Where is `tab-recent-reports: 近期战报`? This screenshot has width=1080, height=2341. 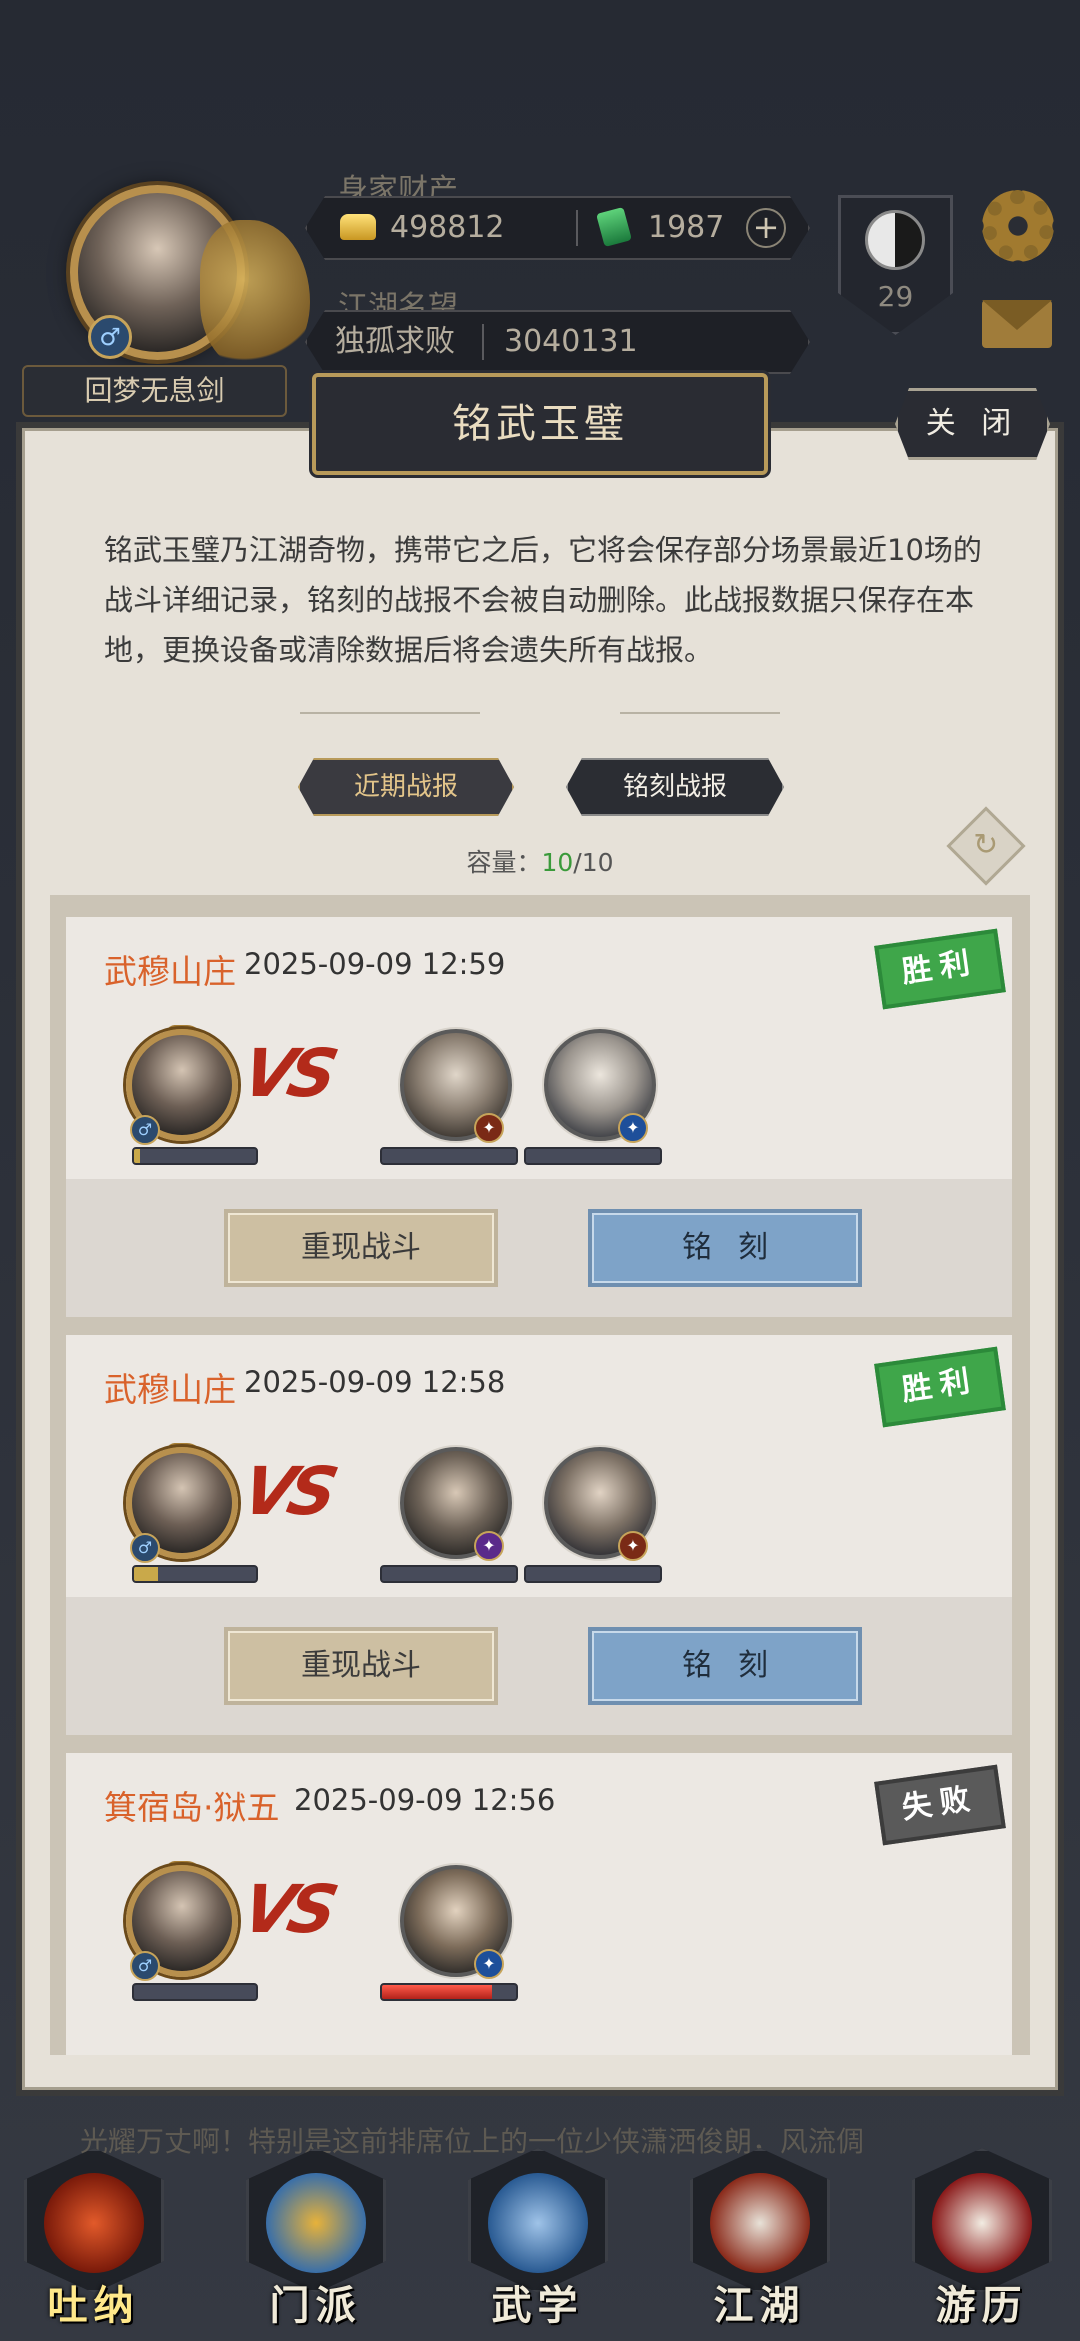 tab-recent-reports: 近期战报 is located at coordinates (406, 787).